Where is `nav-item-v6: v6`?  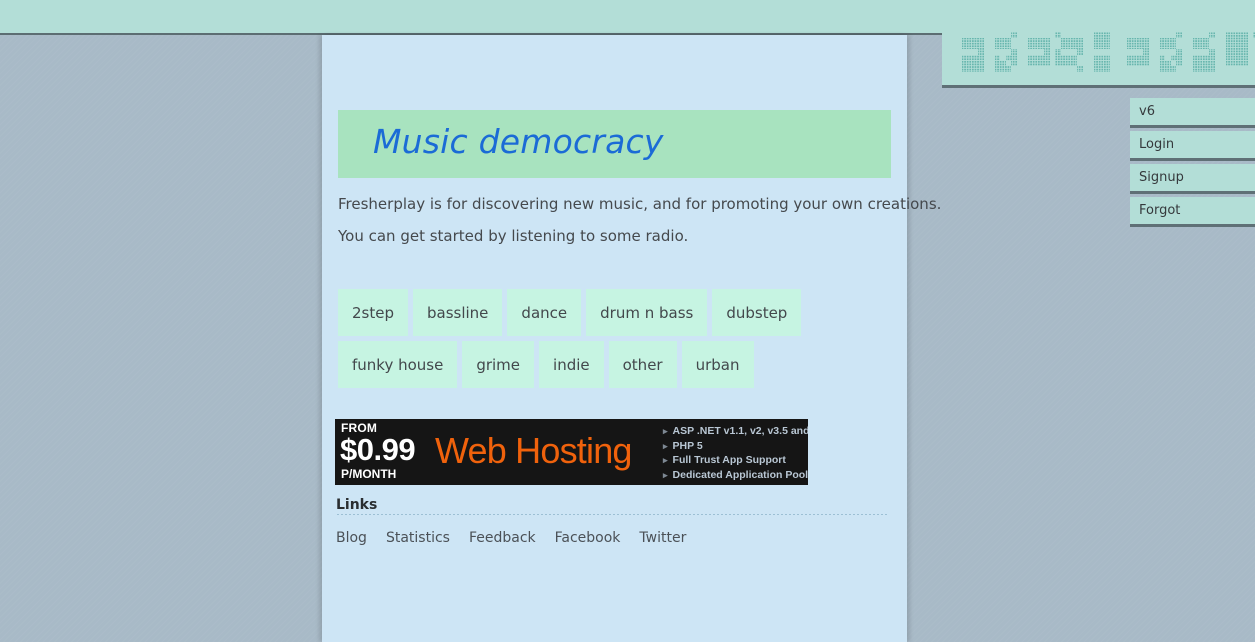 nav-item-v6: v6 is located at coordinates (1192, 113).